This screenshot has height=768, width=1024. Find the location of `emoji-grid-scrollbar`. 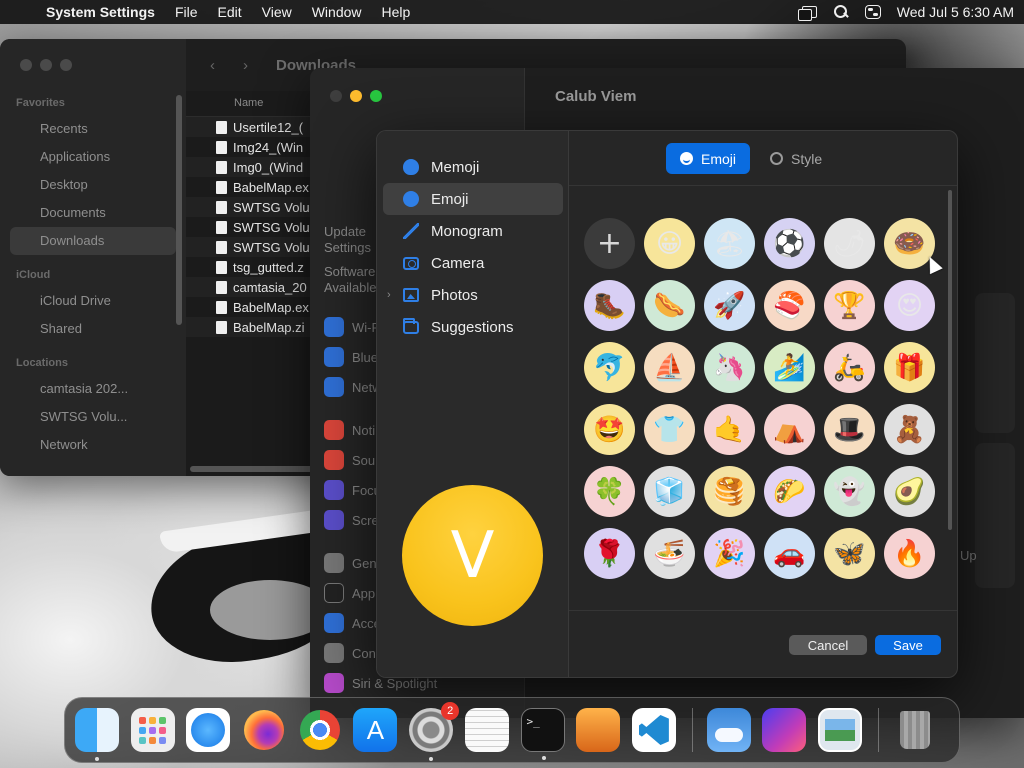

emoji-grid-scrollbar is located at coordinates (950, 360).